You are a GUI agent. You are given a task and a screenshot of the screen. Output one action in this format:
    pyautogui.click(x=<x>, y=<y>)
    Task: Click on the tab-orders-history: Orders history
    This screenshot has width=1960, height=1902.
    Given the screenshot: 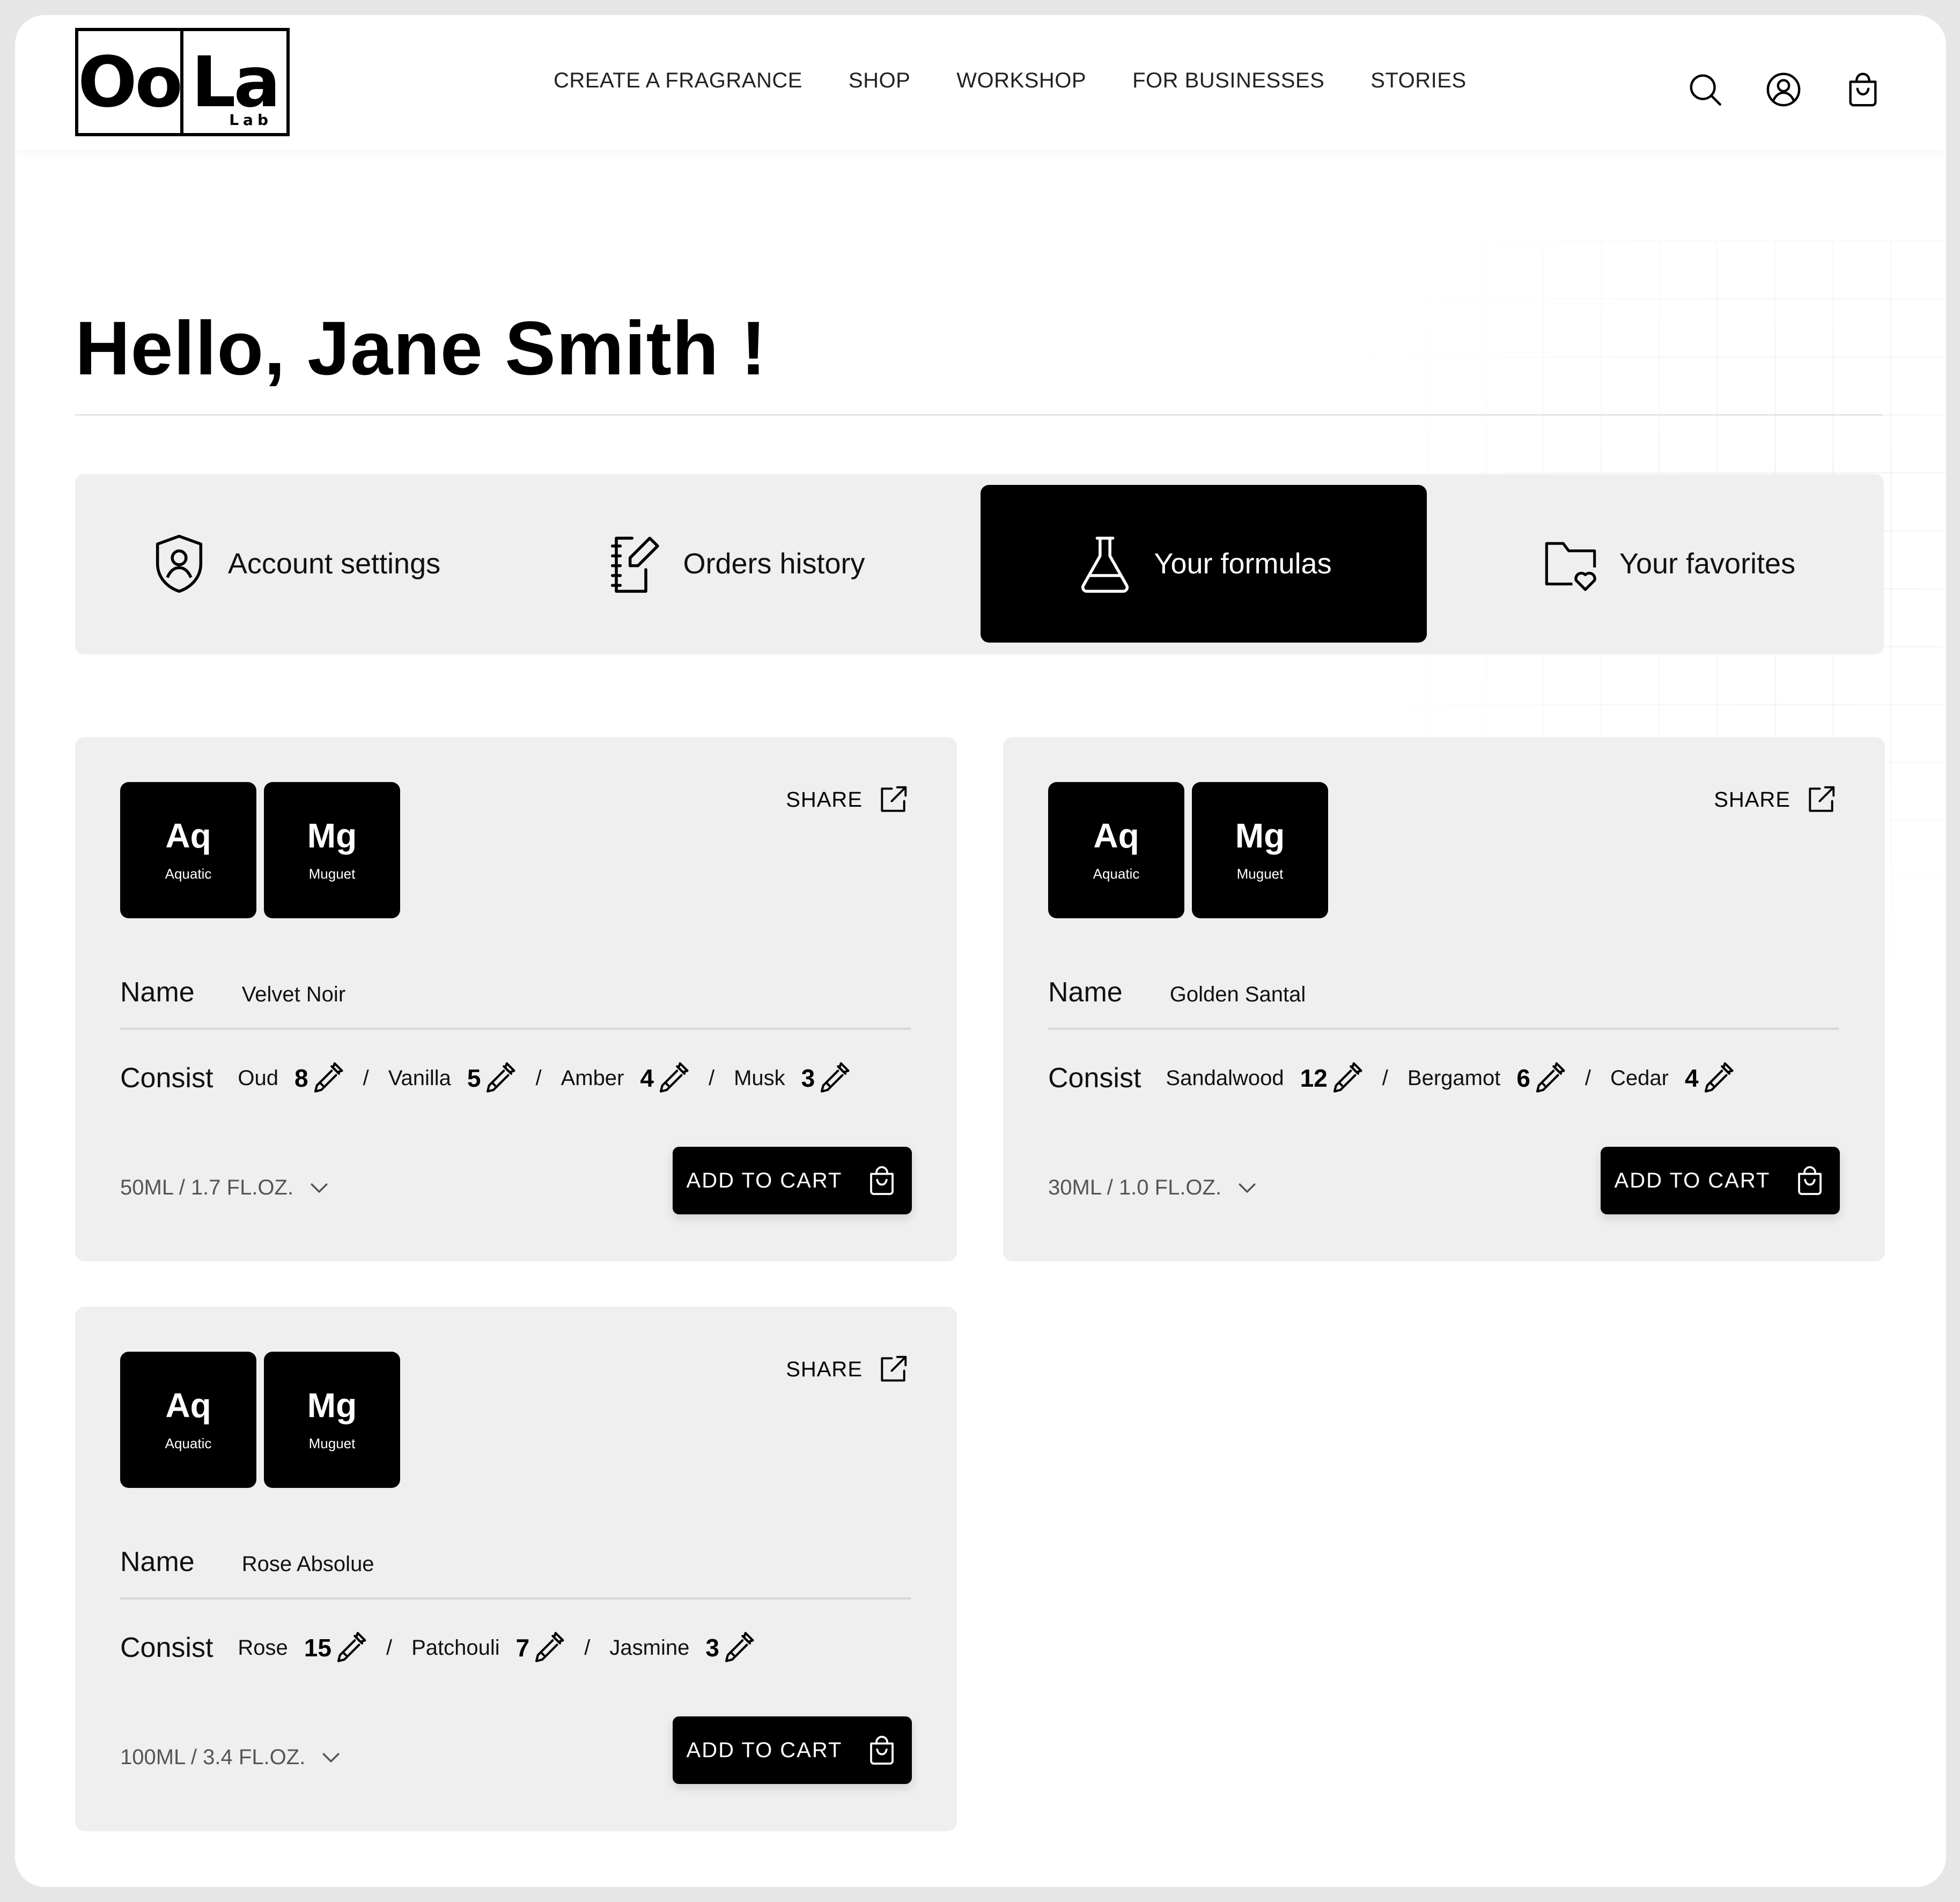 What is the action you would take?
    pyautogui.click(x=735, y=564)
    